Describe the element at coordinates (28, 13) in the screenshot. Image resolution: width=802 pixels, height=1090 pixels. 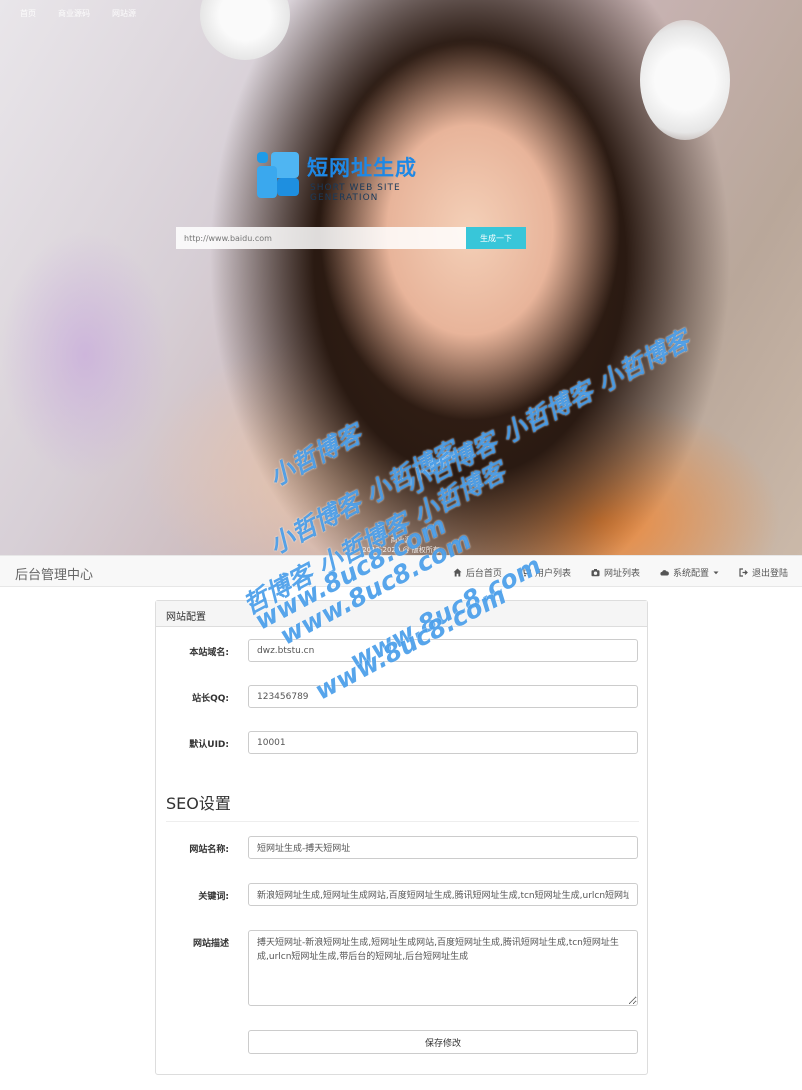
I see `hero-nav-home: 首页` at that location.